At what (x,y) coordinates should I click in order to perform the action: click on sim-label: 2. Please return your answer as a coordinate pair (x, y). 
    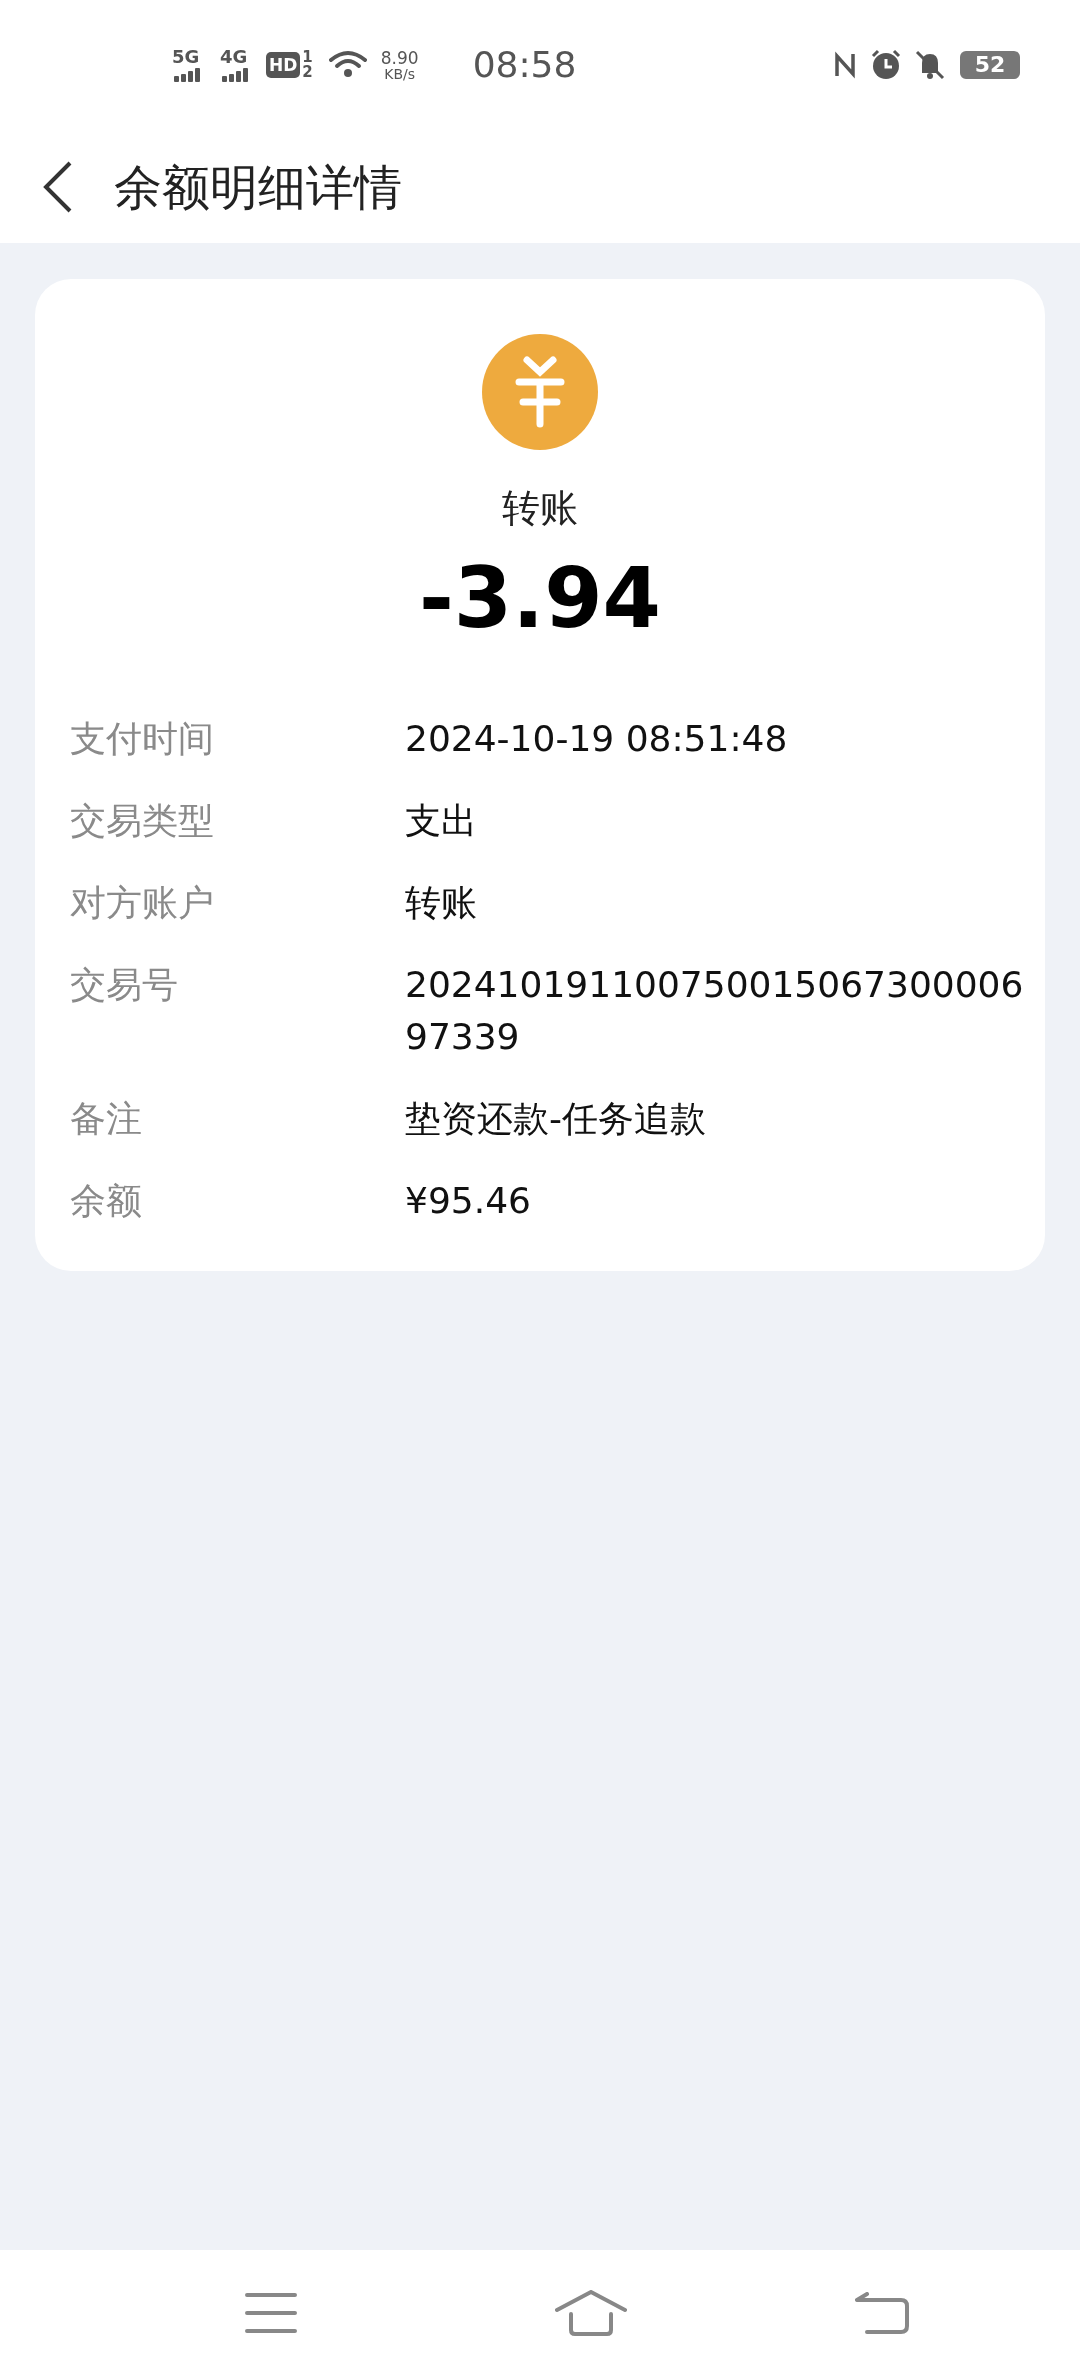
    Looking at the image, I should click on (307, 72).